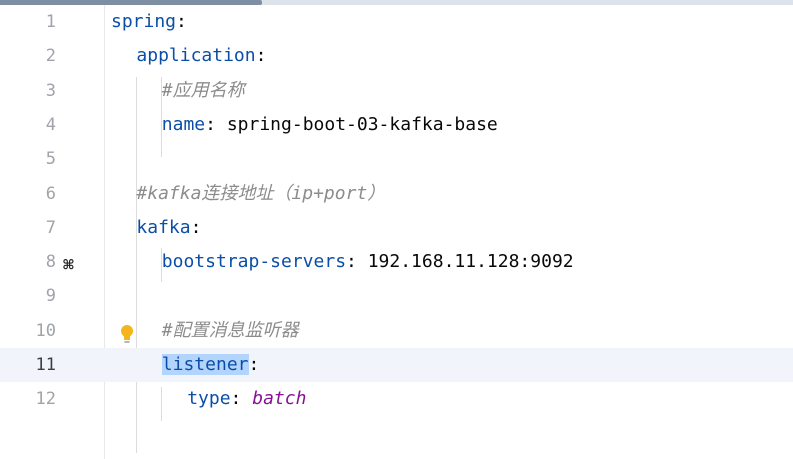  Describe the element at coordinates (396, 22) in the screenshot. I see `code-line: 1 spring:` at that location.